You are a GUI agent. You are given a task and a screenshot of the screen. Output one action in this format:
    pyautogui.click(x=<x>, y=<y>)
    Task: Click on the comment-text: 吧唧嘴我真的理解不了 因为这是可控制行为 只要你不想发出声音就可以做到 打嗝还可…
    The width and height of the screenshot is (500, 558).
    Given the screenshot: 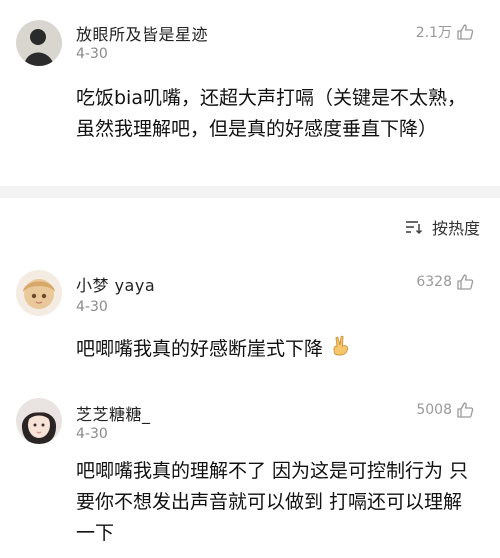 What is the action you would take?
    pyautogui.click(x=272, y=502)
    